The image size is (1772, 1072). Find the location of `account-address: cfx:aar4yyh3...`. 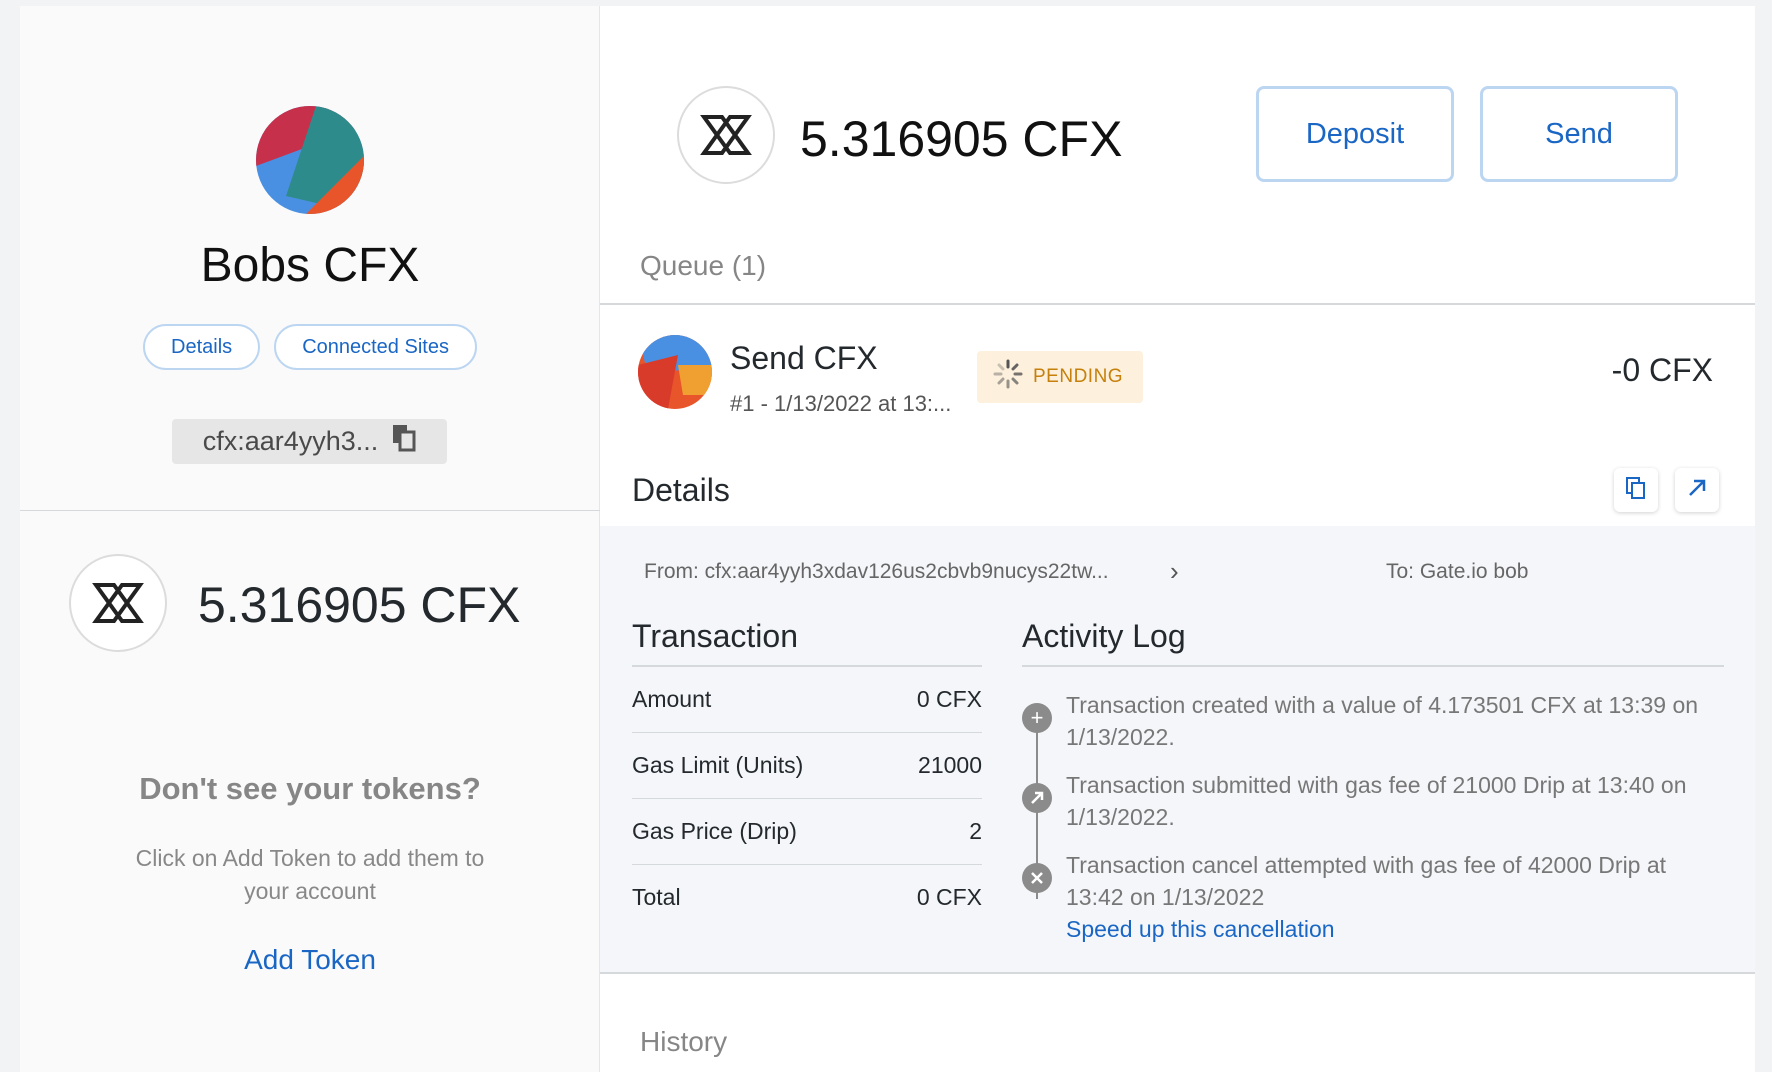

account-address: cfx:aar4yyh3... is located at coordinates (290, 441).